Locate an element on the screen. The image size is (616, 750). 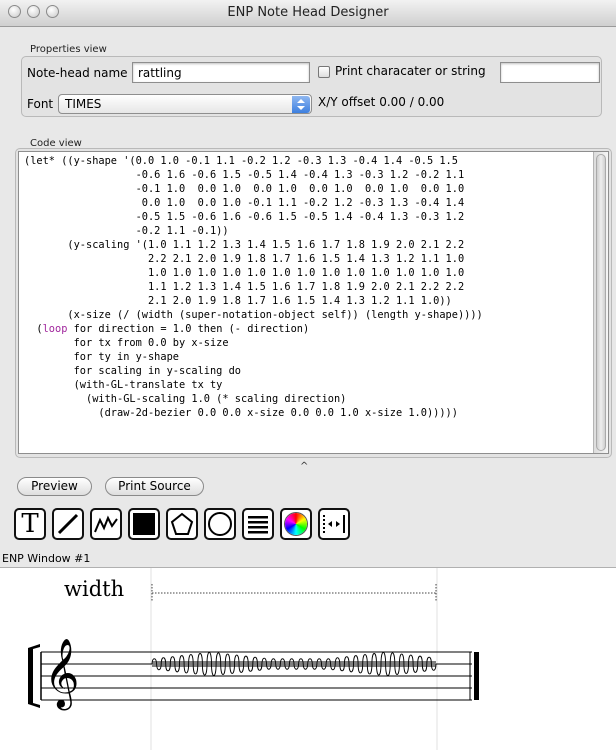
code-scrollbar-thumb is located at coordinates (601, 302).